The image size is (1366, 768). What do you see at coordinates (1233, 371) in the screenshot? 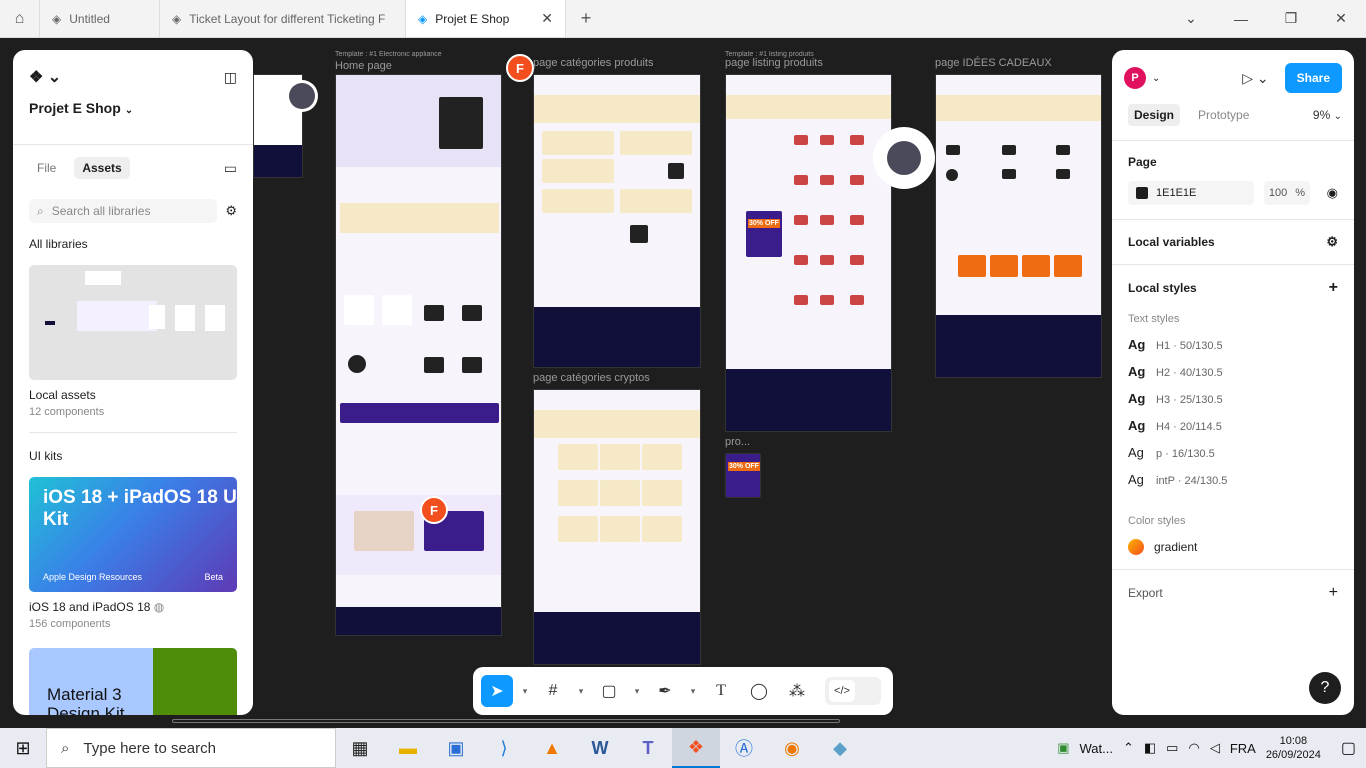
I see `text-style-h2: Ag H2 · 40/130.5` at bounding box center [1233, 371].